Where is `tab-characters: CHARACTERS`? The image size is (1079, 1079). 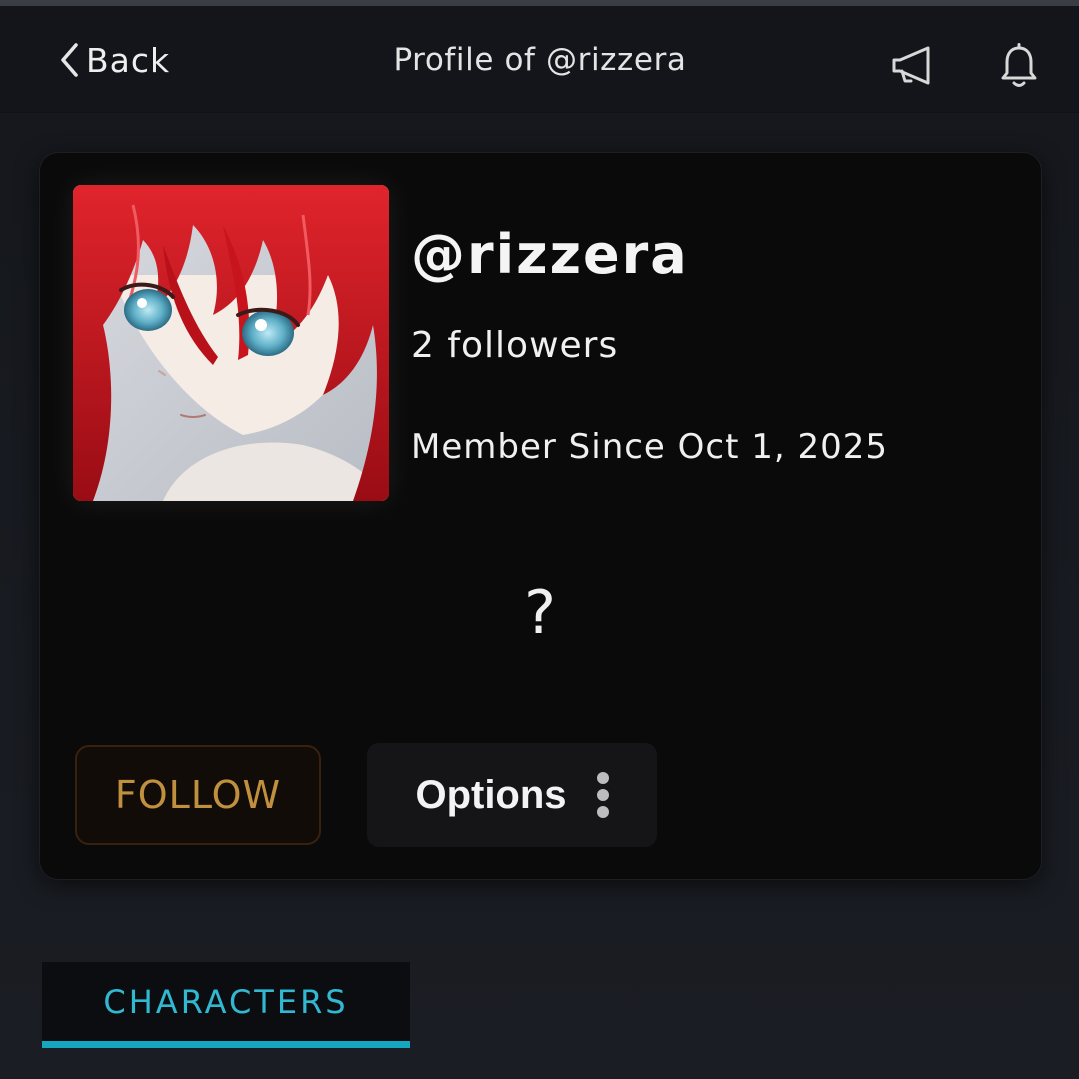
tab-characters: CHARACTERS is located at coordinates (226, 1005).